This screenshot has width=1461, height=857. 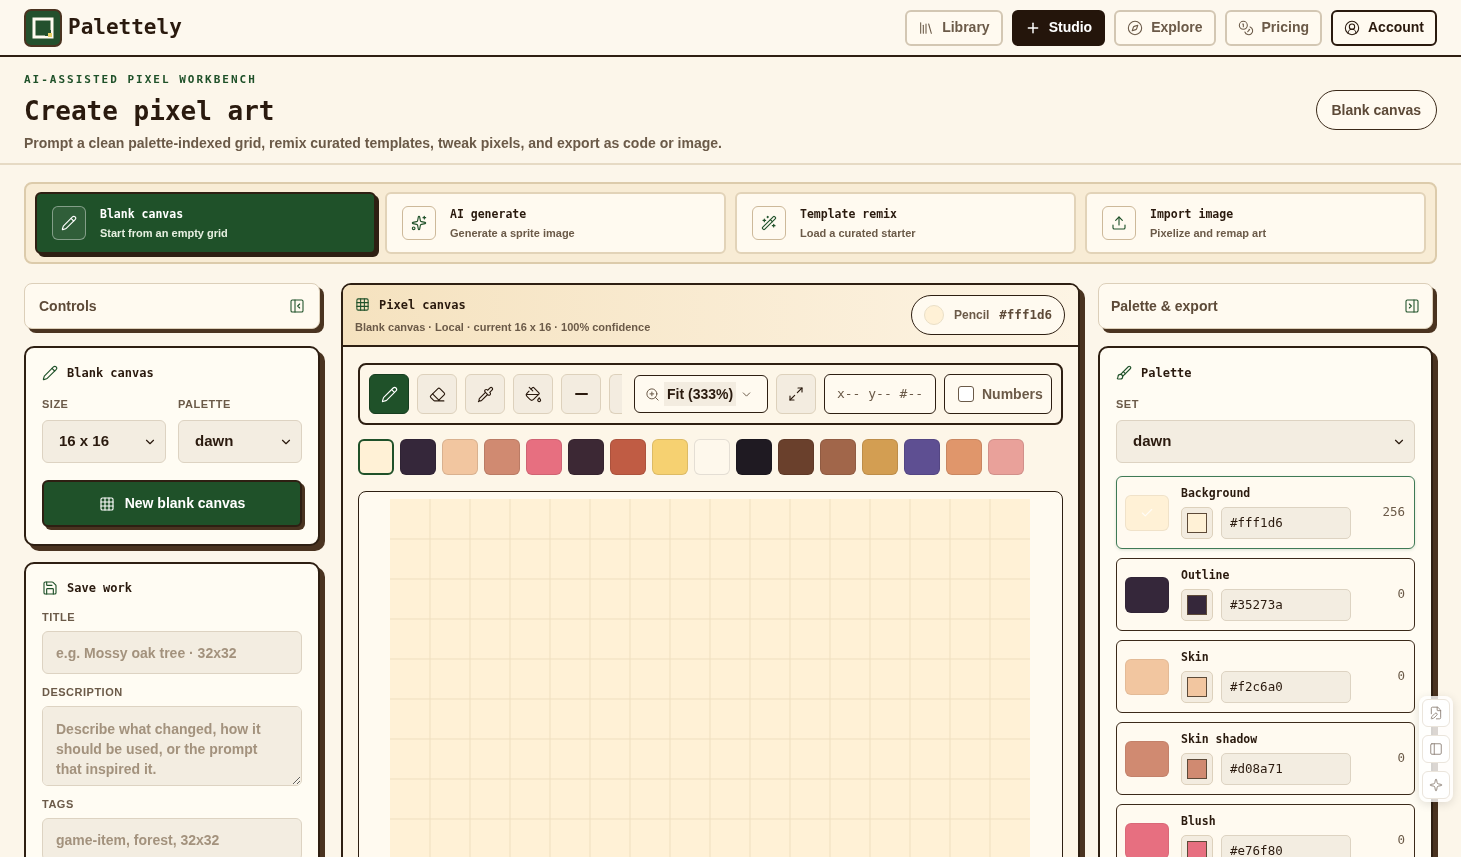 I want to click on field-label: SET, so click(x=1127, y=404).